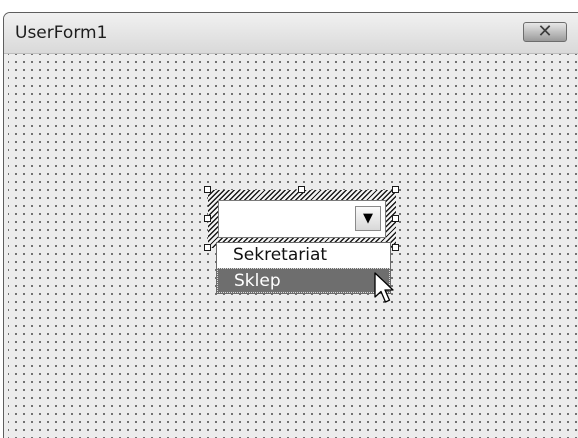  I want to click on chevron-down-icon: ▼, so click(368, 218).